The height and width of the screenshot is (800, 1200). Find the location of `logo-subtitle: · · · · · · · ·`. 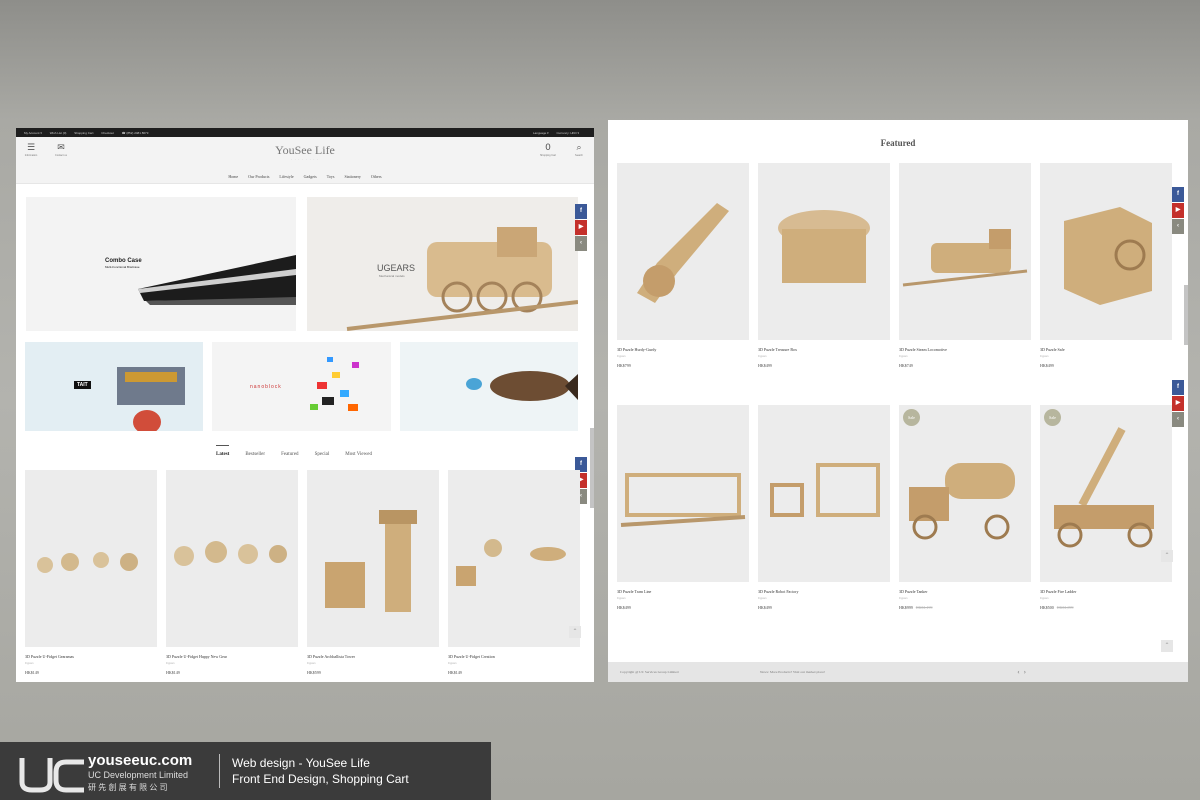

logo-subtitle: · · · · · · · · is located at coordinates (305, 160).